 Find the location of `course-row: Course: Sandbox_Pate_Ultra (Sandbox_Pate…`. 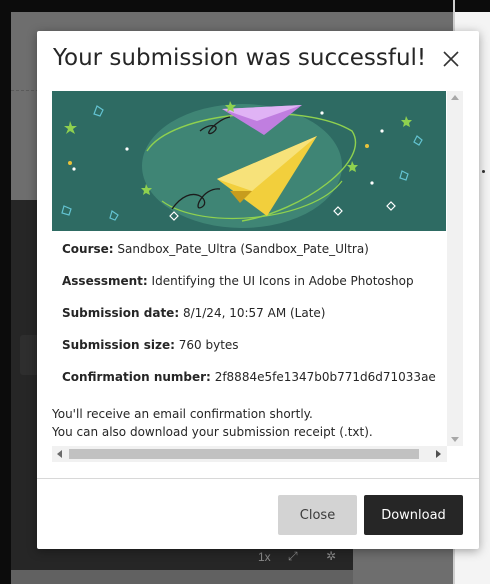

course-row: Course: Sandbox_Pate_Ultra (Sandbox_Pate… is located at coordinates (254, 258).